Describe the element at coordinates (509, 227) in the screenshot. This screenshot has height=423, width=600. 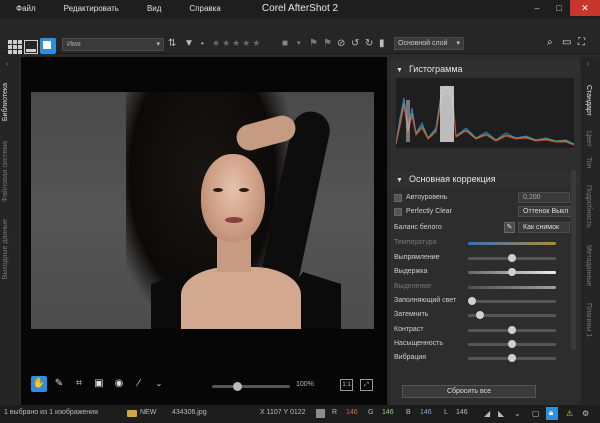
I see `white-balance-picker-icon: ✎` at that location.